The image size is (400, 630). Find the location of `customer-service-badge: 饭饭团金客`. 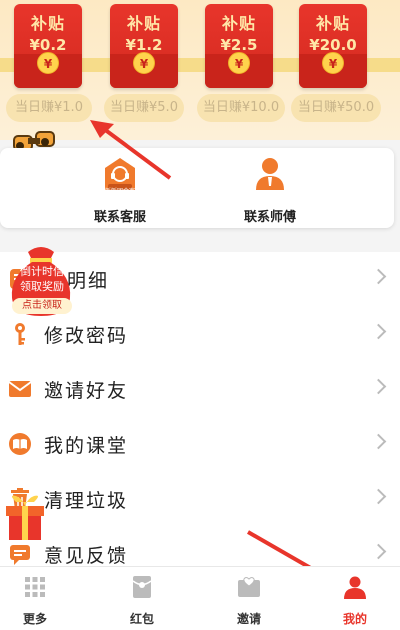

customer-service-badge: 饭饭团金客 is located at coordinates (119, 191).